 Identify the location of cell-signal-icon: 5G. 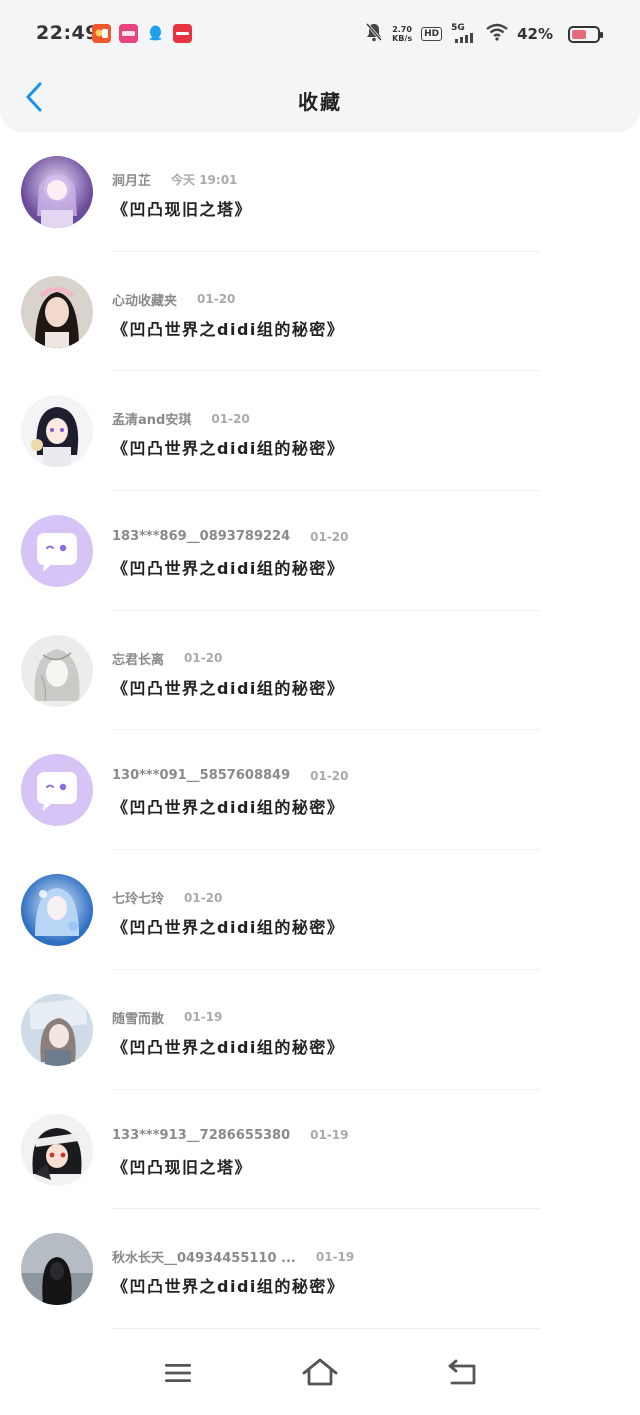
(464, 33).